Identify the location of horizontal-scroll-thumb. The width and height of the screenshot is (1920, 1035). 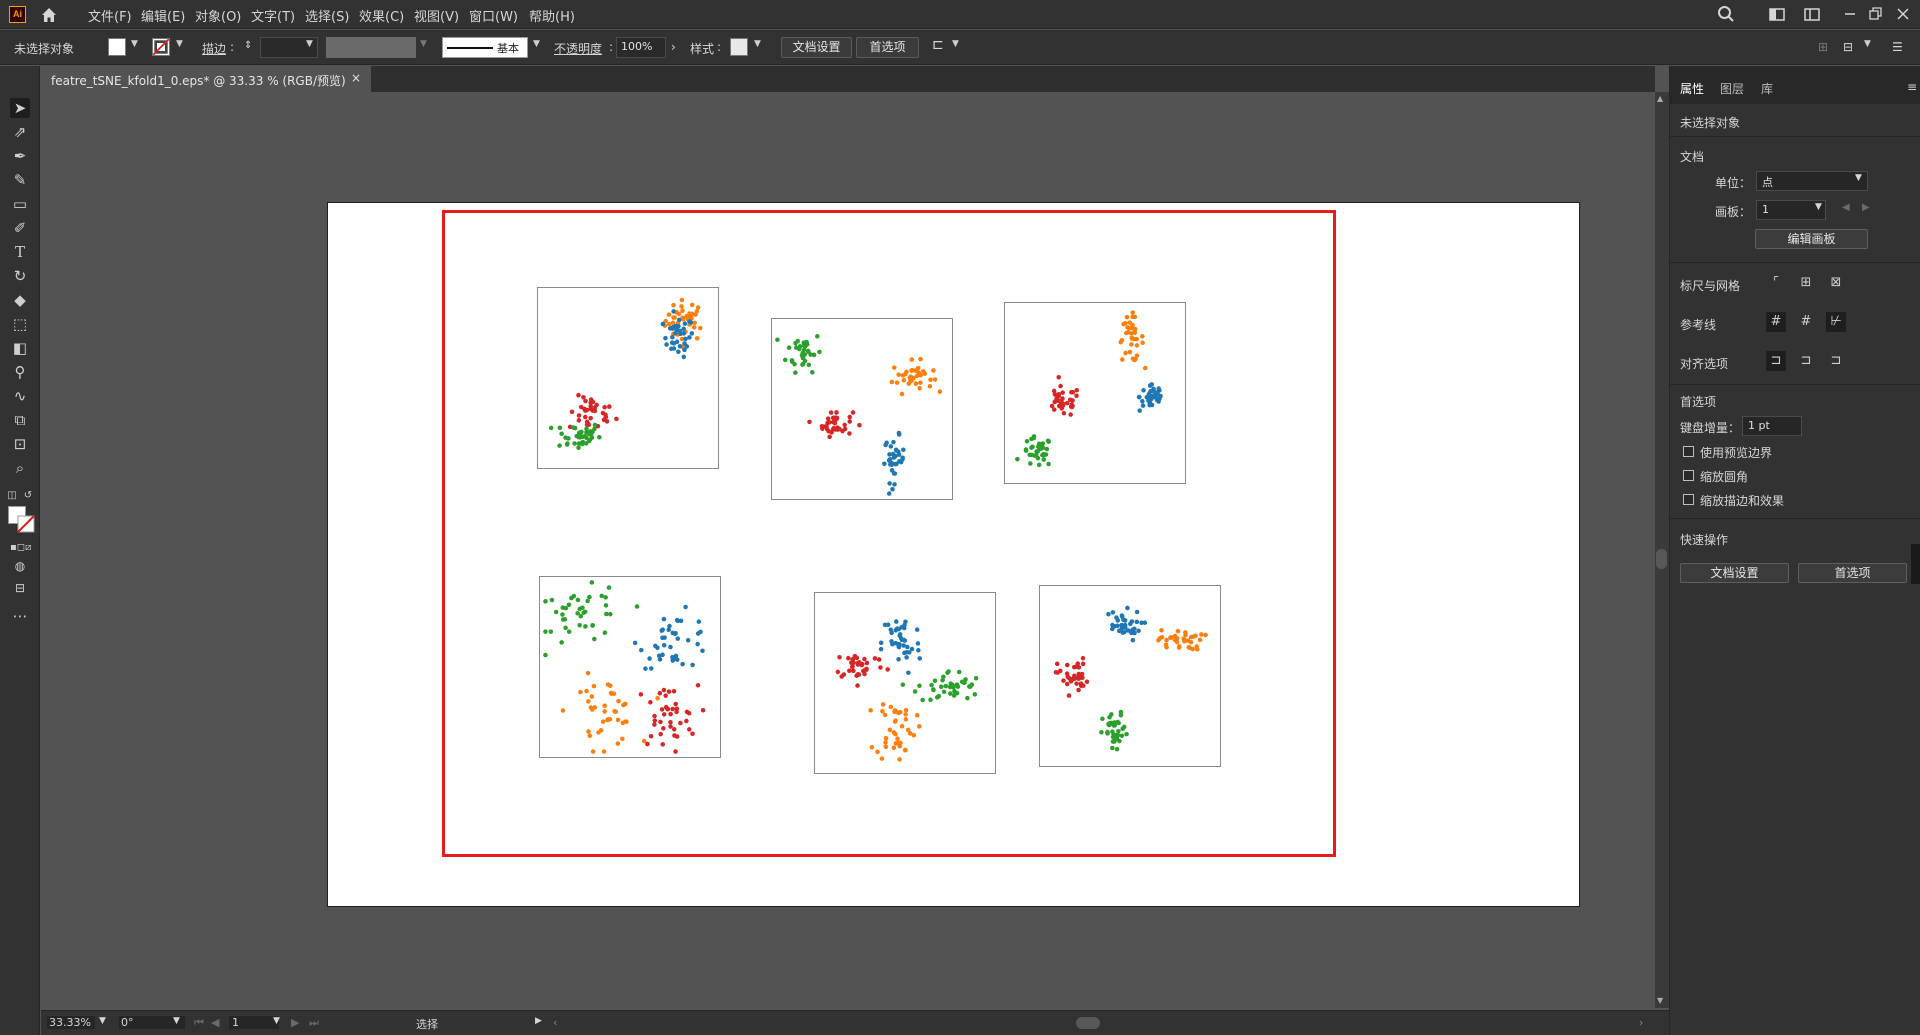
(1088, 1023).